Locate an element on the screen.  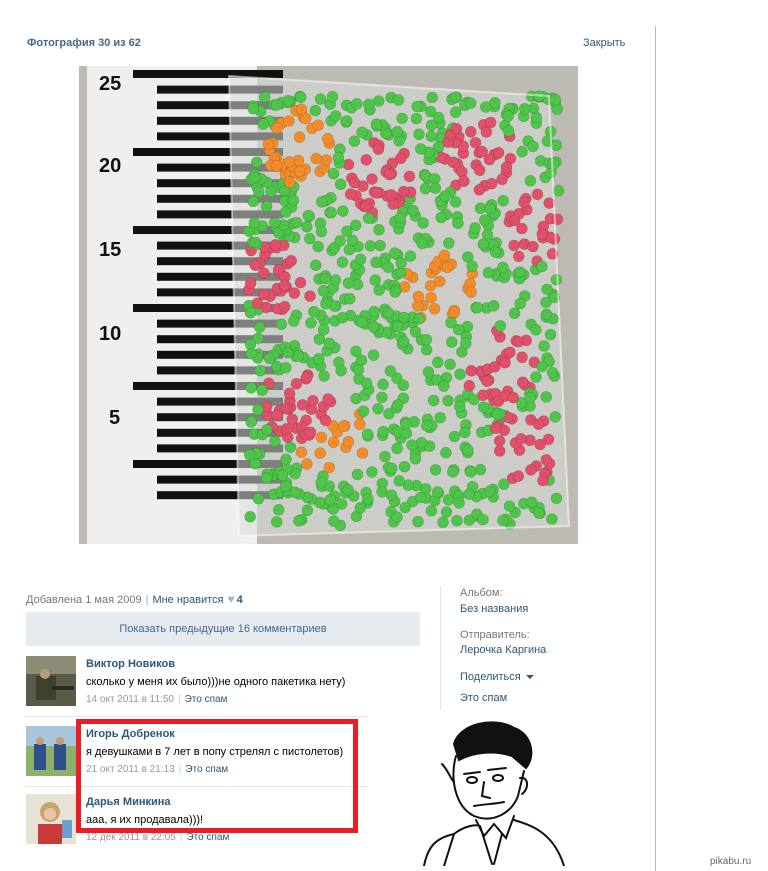
ruler-number: 5 is located at coordinates (114, 418).